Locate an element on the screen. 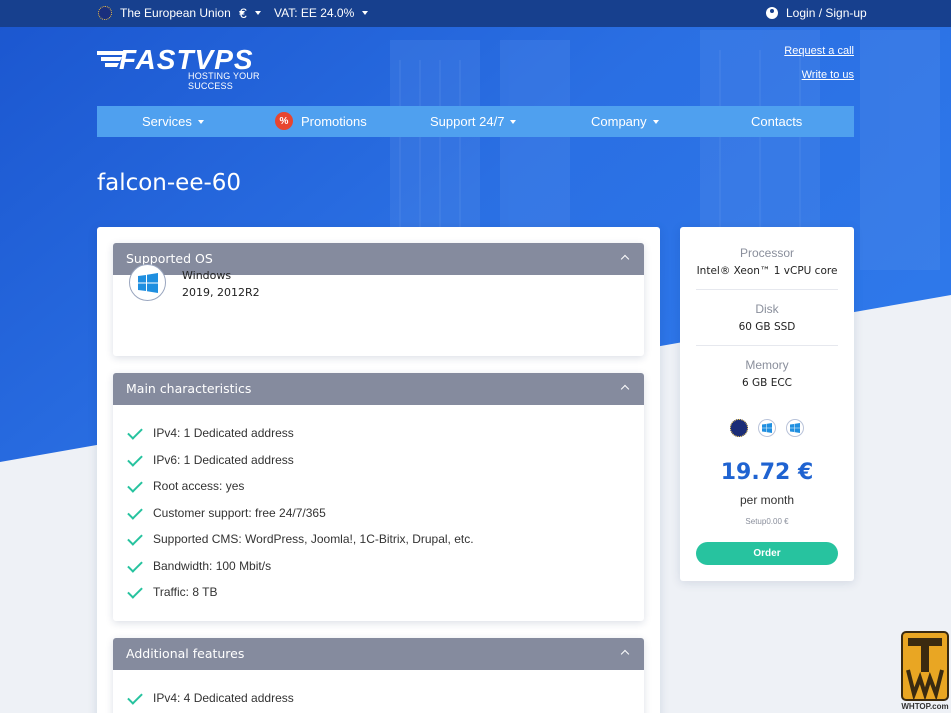  page-title: falcon-ee-60 is located at coordinates (169, 183).